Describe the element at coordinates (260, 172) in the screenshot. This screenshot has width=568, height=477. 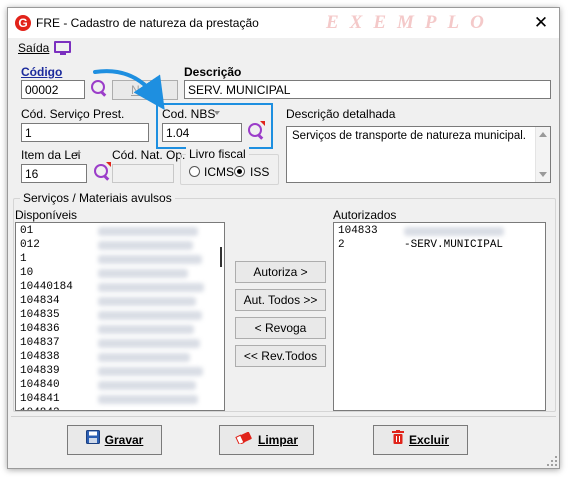
I see `radio-iss-label: ISS` at that location.